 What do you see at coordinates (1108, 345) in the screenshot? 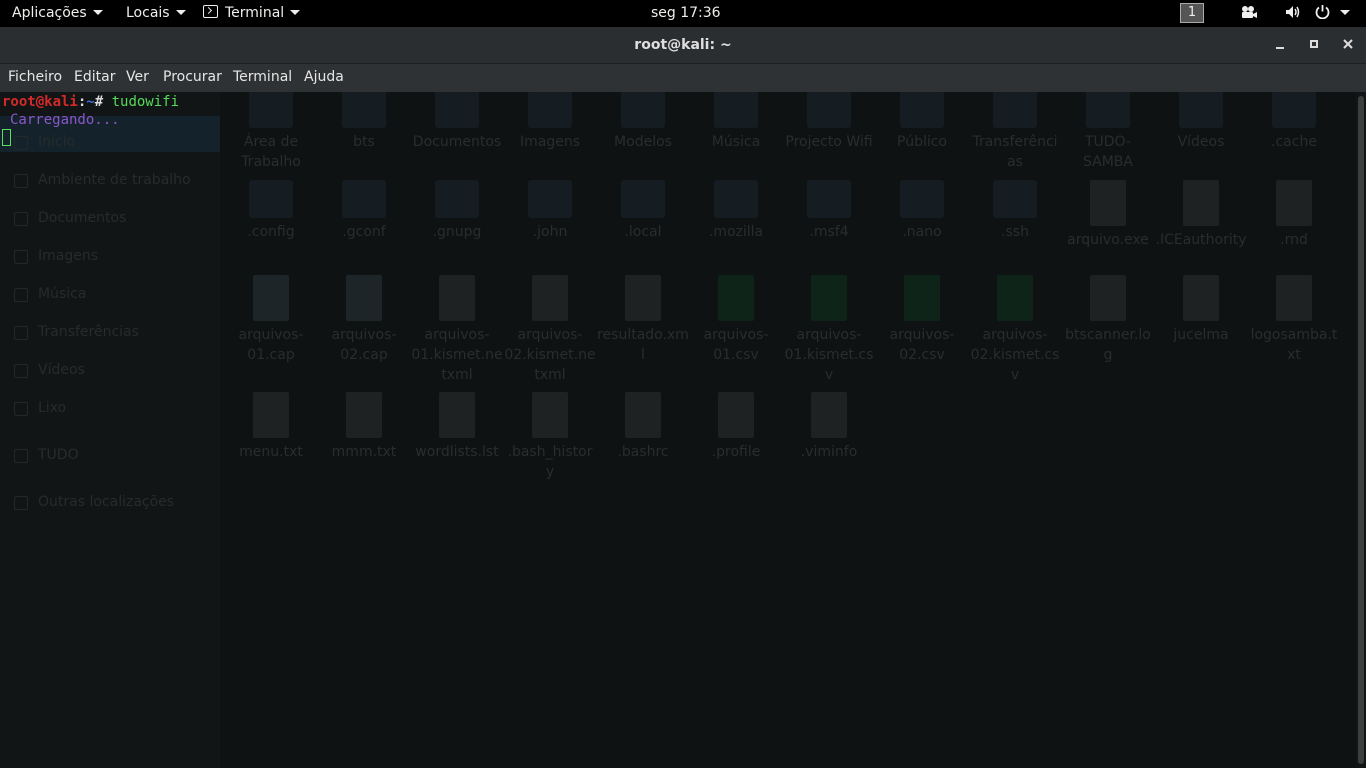
I see `background-file-label: btscanner.log` at bounding box center [1108, 345].